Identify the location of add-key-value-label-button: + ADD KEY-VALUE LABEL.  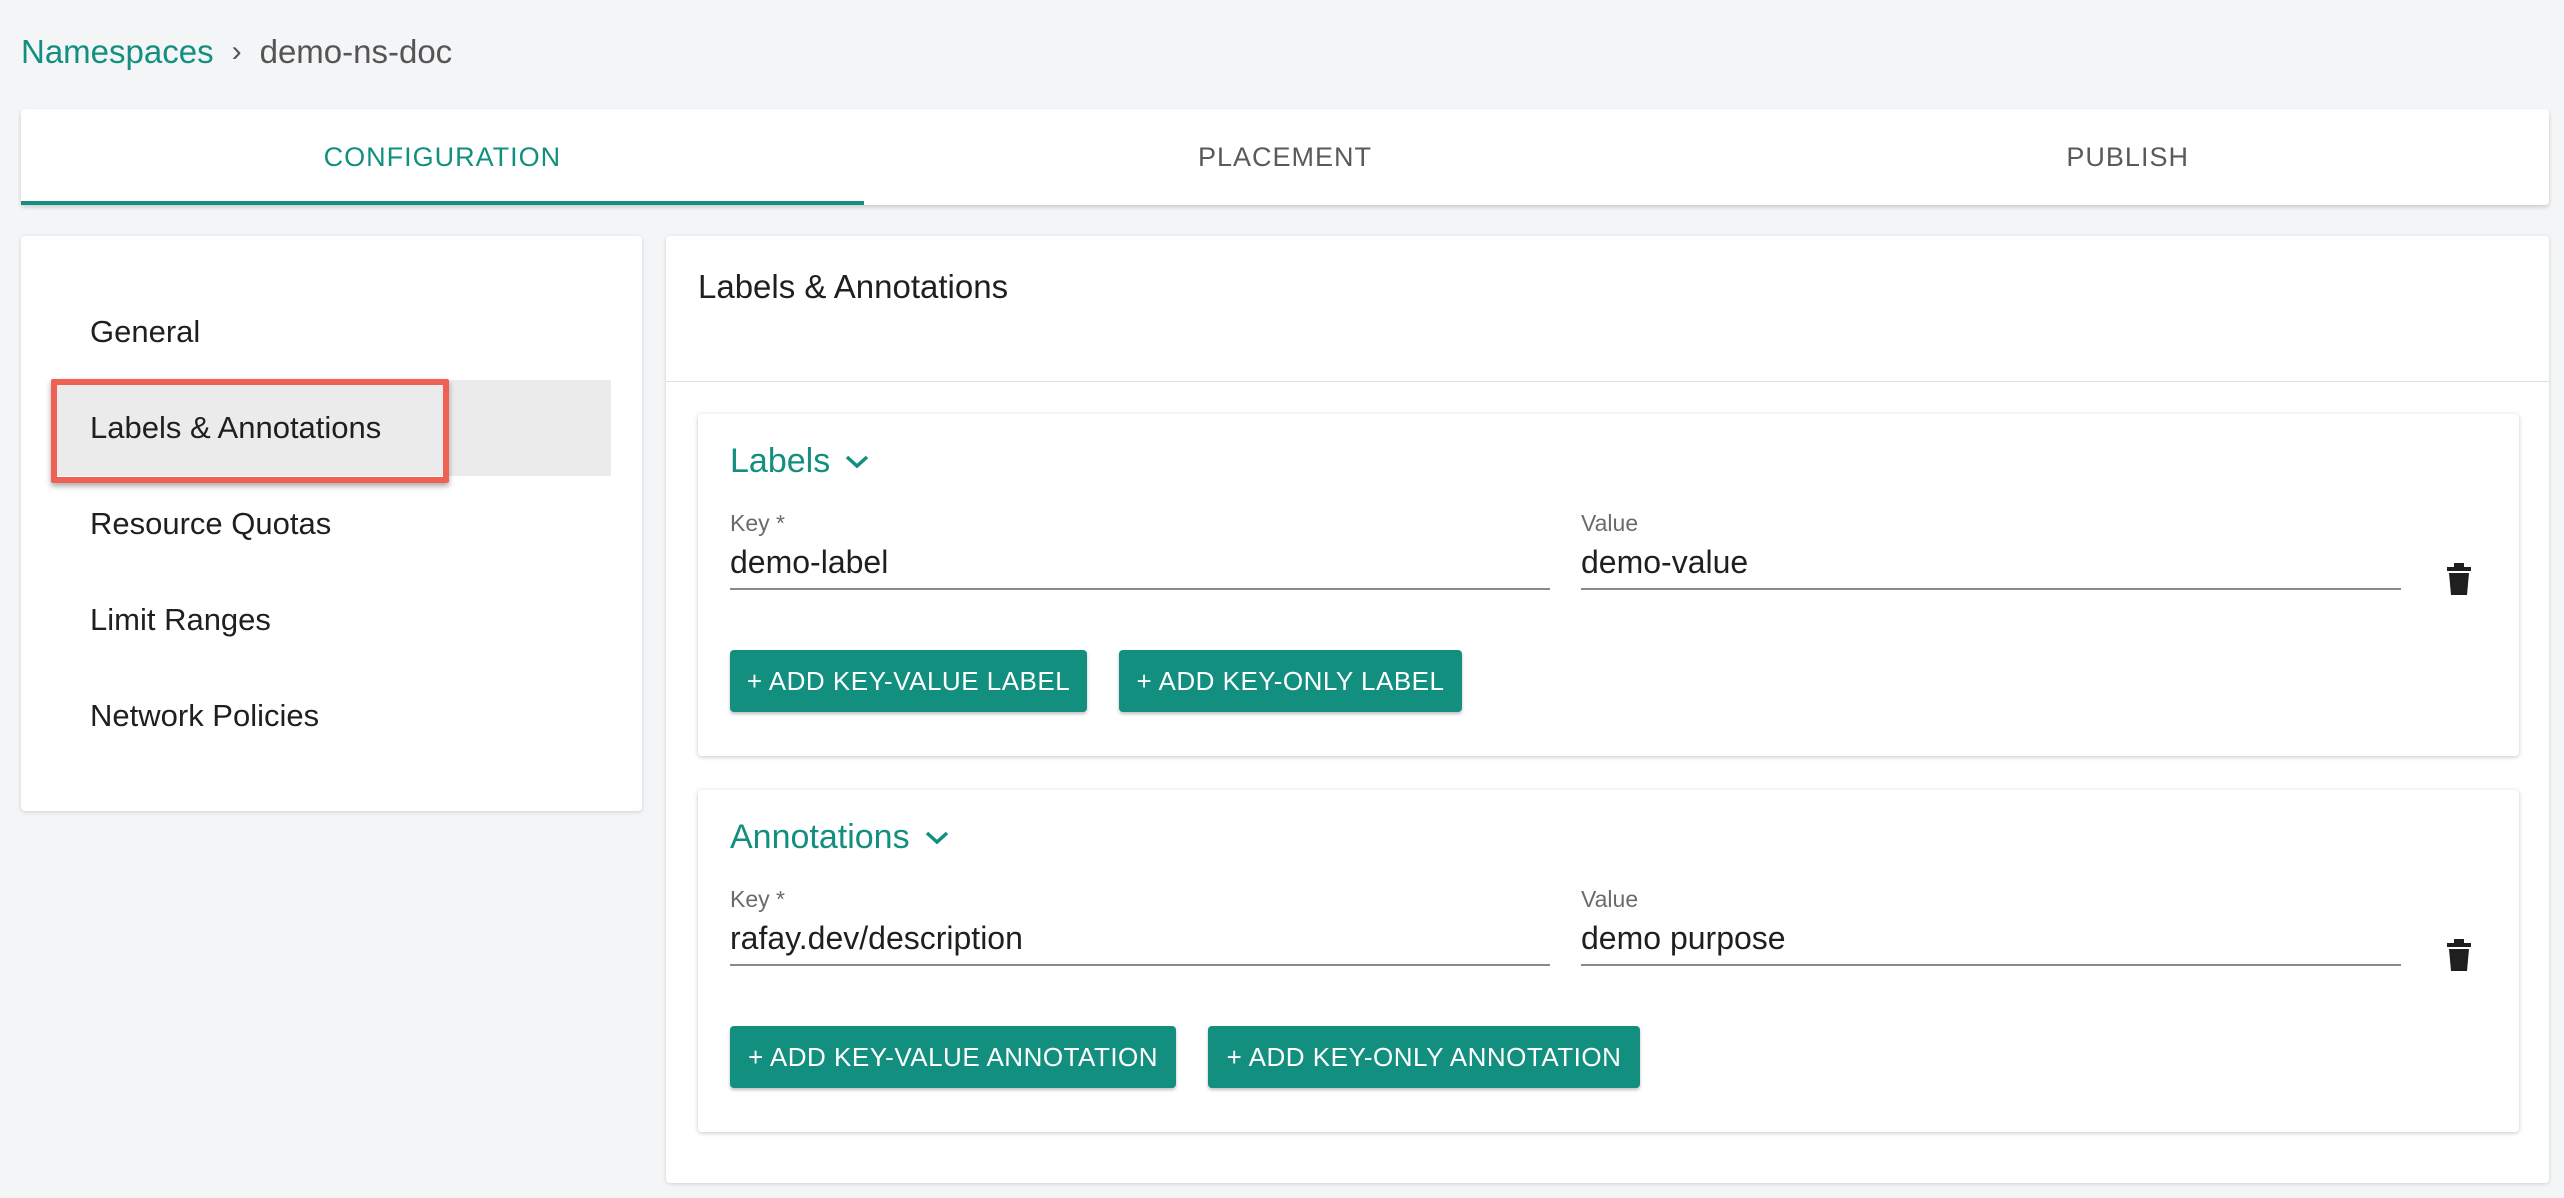
(908, 681).